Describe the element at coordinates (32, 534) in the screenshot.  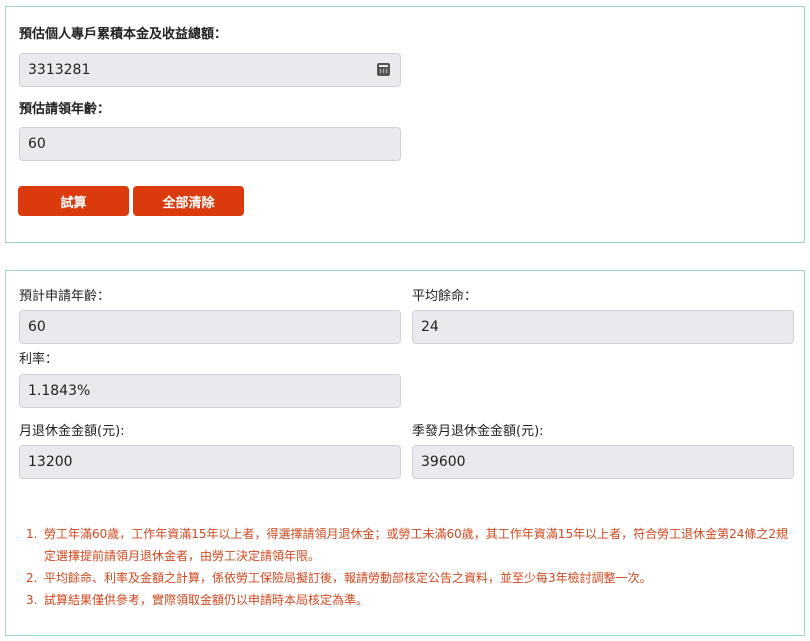
I see `note-number: 1.` at that location.